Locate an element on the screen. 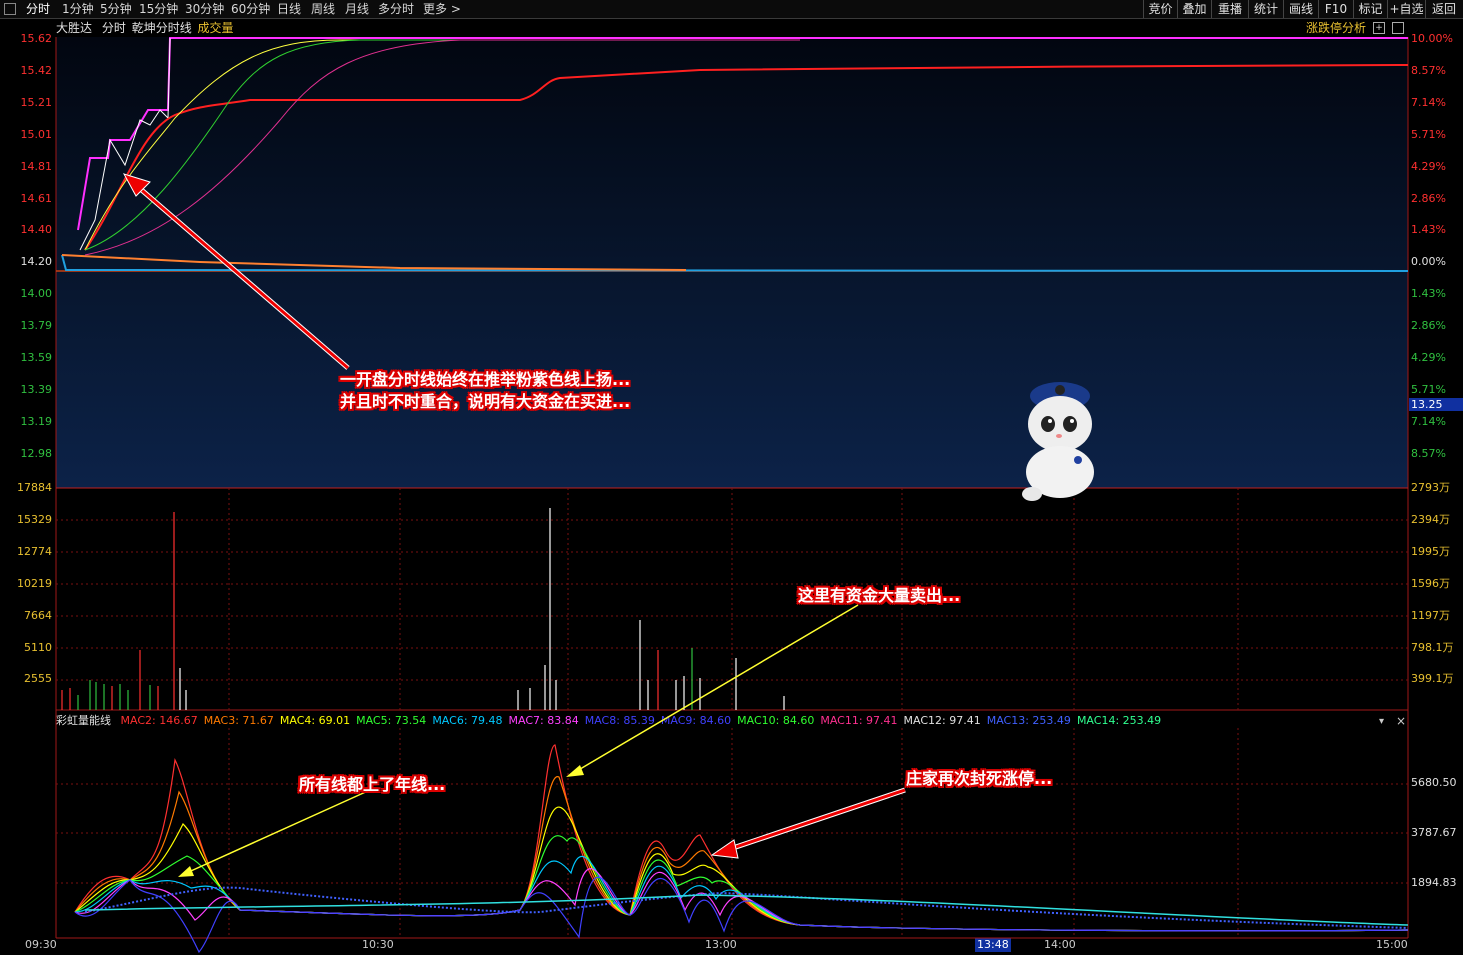  price-line-white is located at coordinates (125, 144).